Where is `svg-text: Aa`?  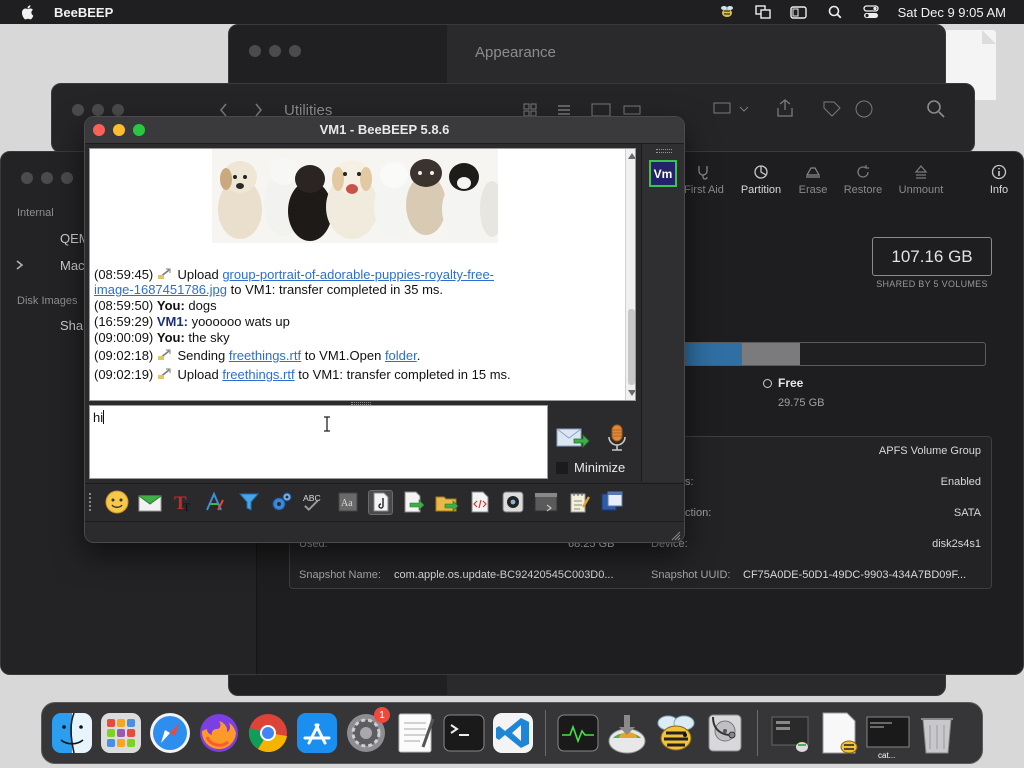
svg-text: Aa is located at coordinates (347, 503).